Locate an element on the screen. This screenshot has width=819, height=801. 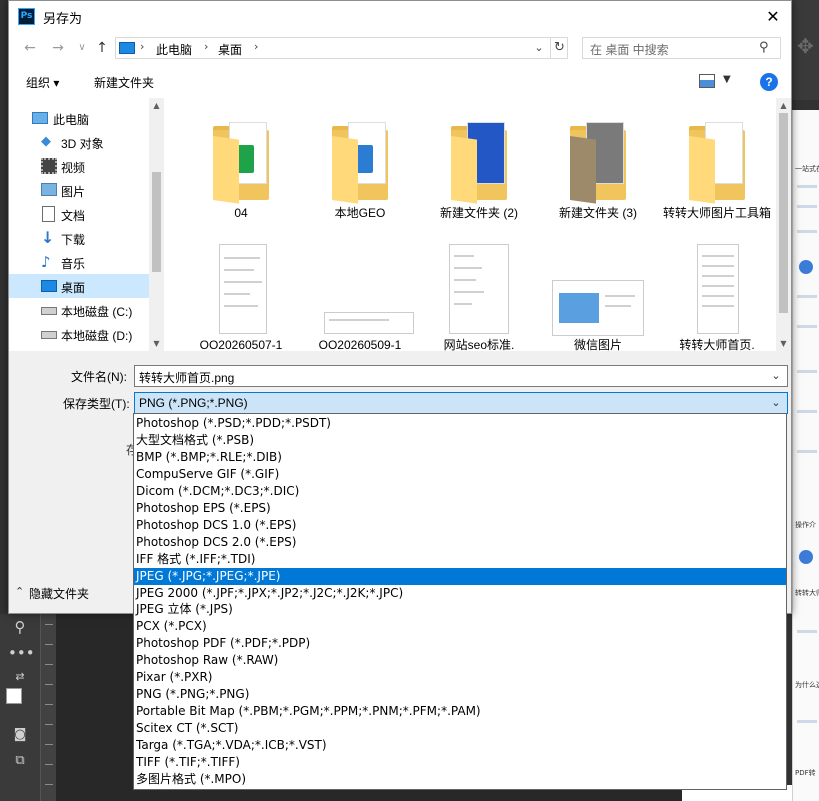
forward-button: → is located at coordinates (58, 48).